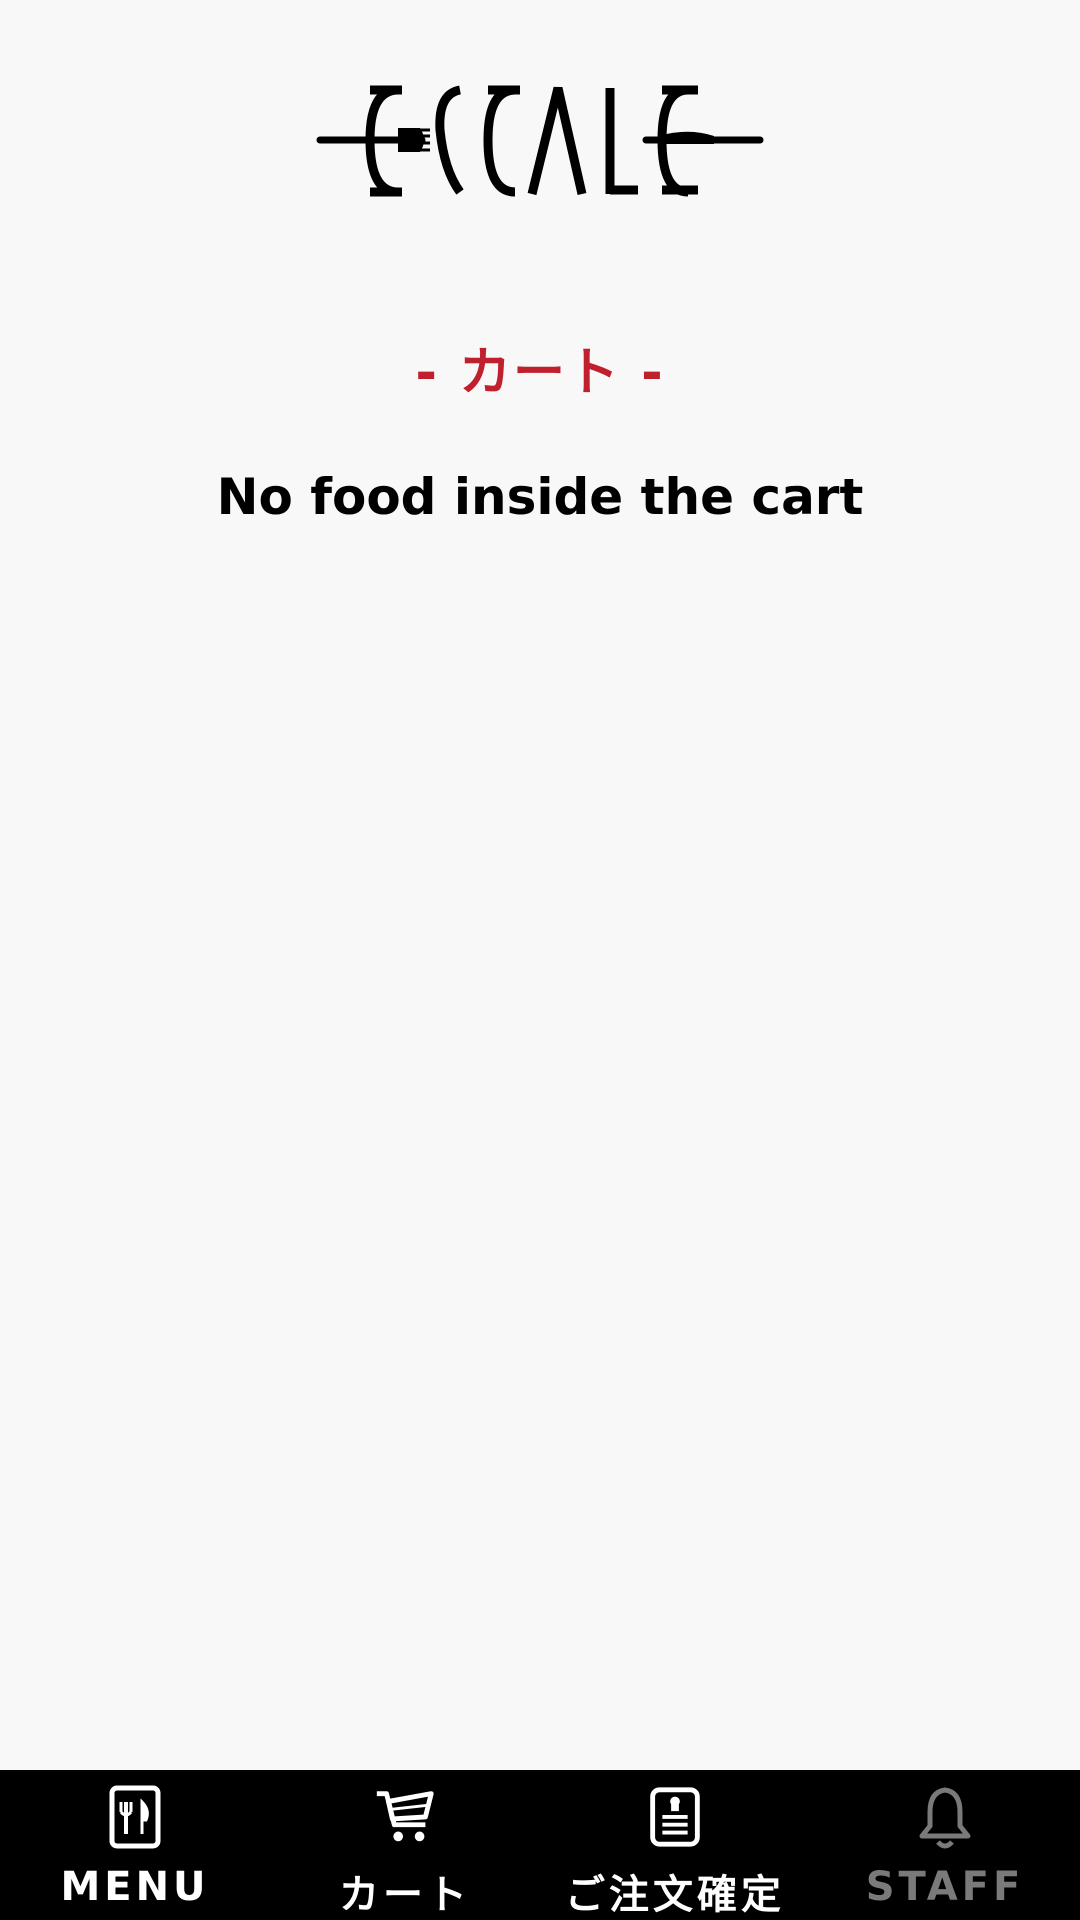 Image resolution: width=1080 pixels, height=1920 pixels. Describe the element at coordinates (675, 1895) in the screenshot. I see `nav-label-order-confirm: ご注文確定` at that location.